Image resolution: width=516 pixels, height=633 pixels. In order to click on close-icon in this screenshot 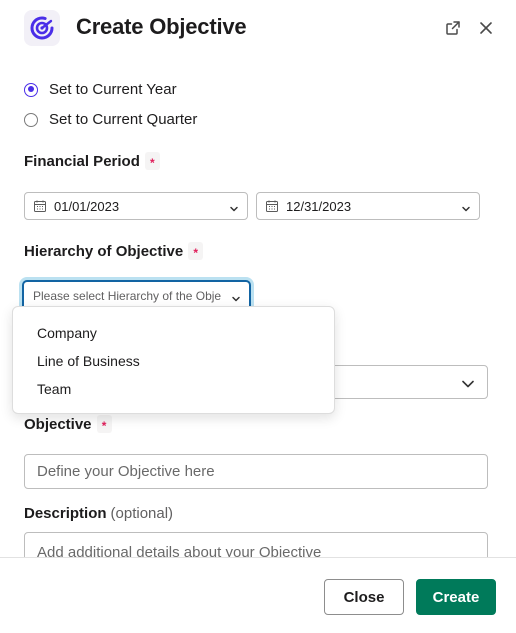, I will do `click(486, 28)`.